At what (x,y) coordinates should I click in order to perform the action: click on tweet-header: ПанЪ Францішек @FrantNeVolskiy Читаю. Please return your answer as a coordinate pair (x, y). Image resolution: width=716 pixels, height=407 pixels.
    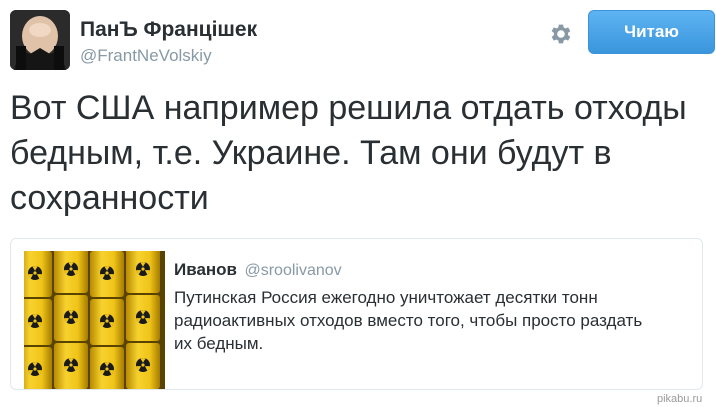
    Looking at the image, I should click on (362, 40).